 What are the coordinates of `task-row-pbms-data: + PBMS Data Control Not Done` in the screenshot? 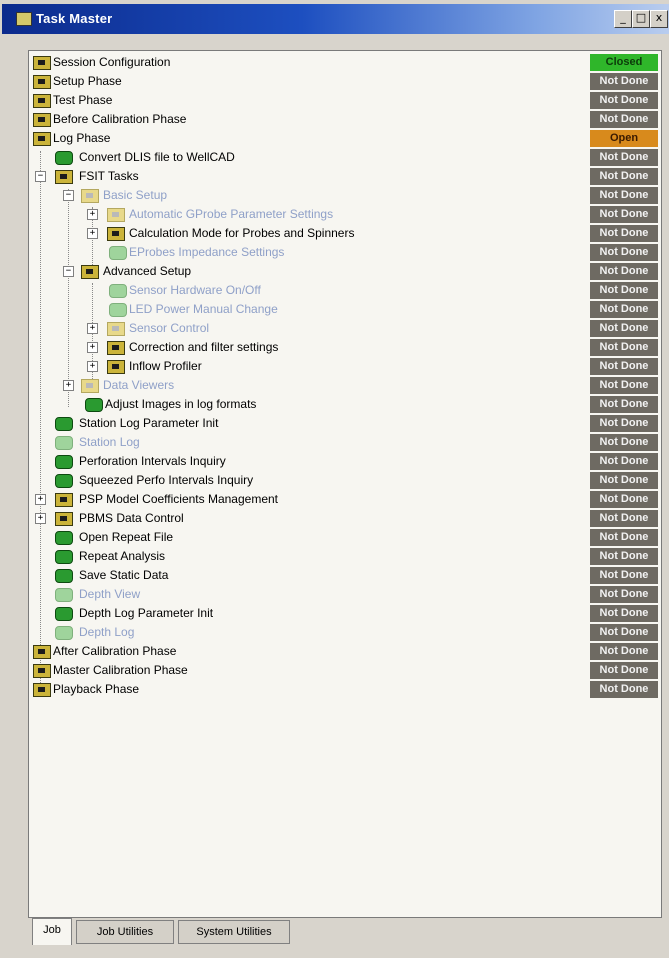 It's located at (344, 518).